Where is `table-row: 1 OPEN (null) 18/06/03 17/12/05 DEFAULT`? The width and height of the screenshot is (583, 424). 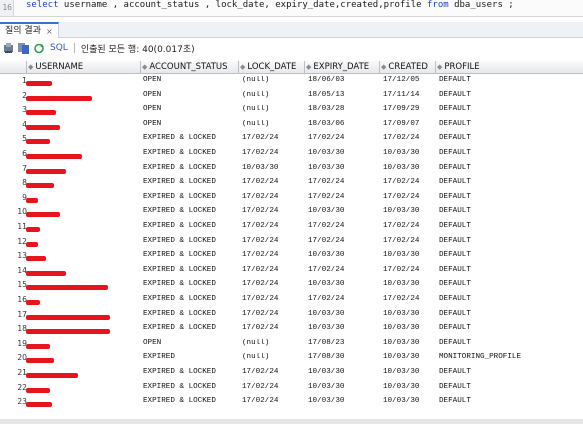
table-row: 1 OPEN (null) 18/06/03 17/12/05 DEFAULT is located at coordinates (291, 83).